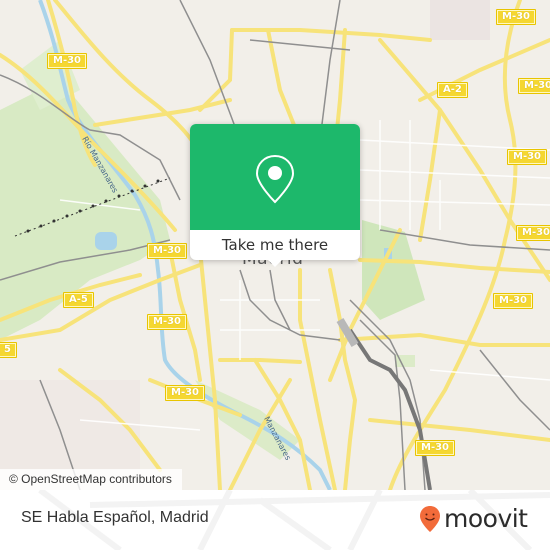 Image resolution: width=550 pixels, height=550 pixels. Describe the element at coordinates (430, 519) in the screenshot. I see `moovit-pin-icon` at that location.